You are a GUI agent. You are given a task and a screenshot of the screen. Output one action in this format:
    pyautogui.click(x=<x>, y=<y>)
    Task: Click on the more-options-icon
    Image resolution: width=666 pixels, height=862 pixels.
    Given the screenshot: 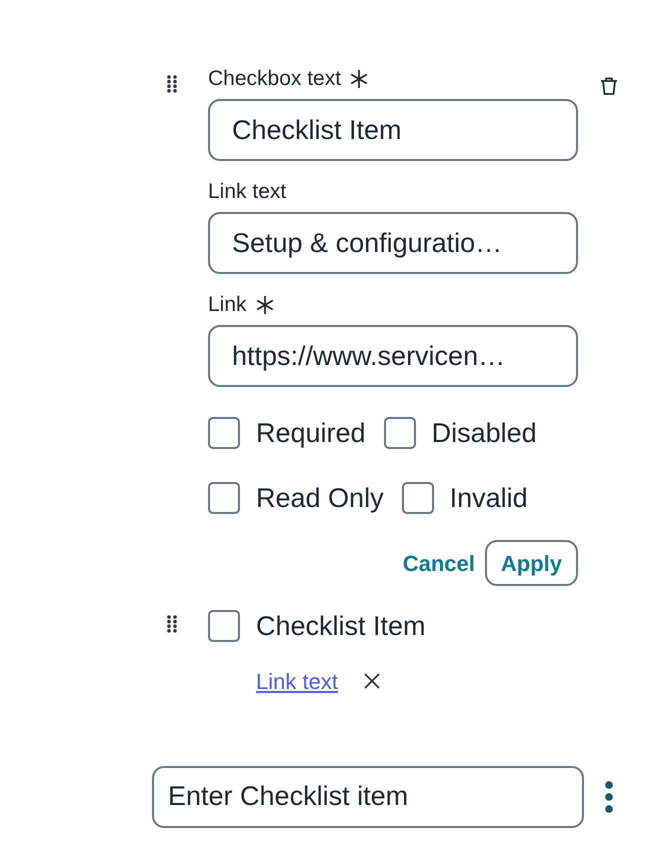 What is the action you would take?
    pyautogui.click(x=609, y=796)
    